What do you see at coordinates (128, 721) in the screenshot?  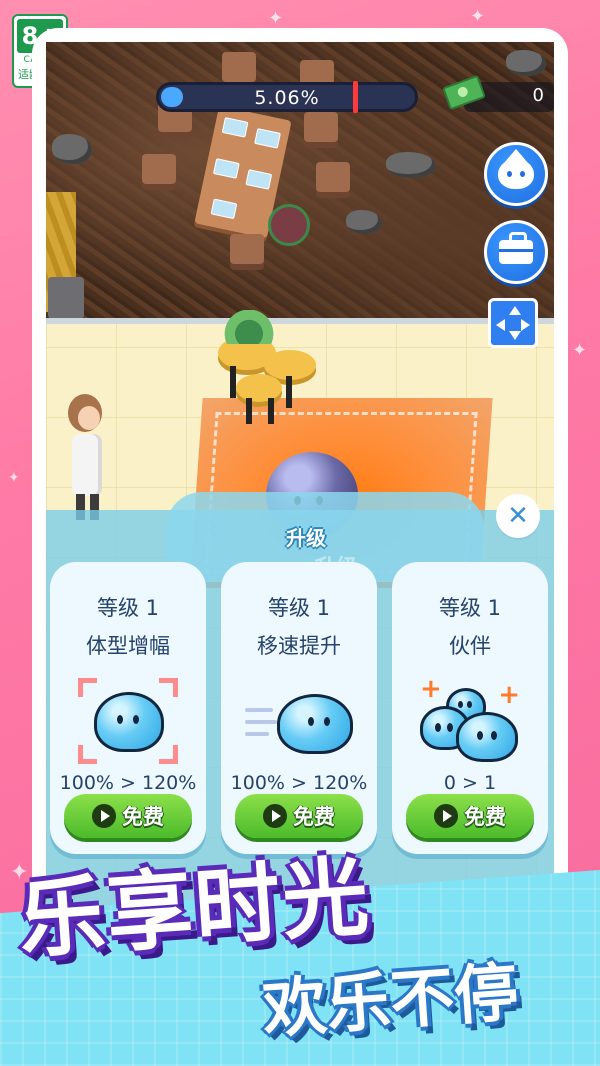 I see `slime-grow-icon` at bounding box center [128, 721].